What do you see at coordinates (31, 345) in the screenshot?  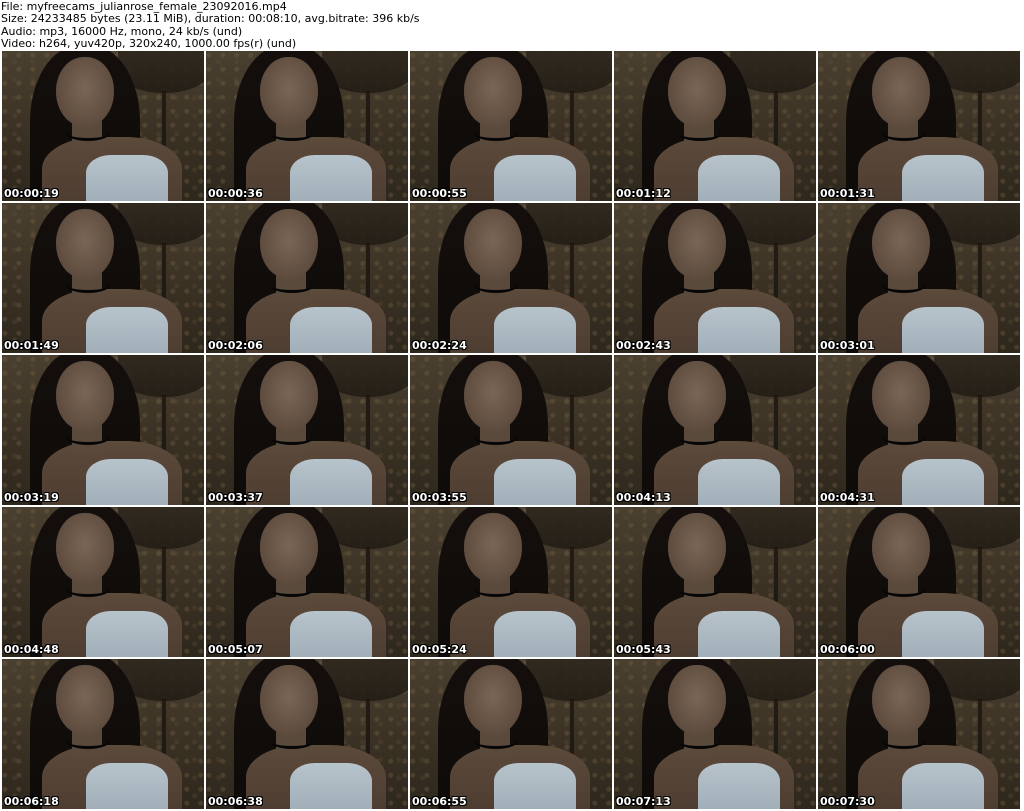 I see `thumbnail-timestamp: 00:01:49` at bounding box center [31, 345].